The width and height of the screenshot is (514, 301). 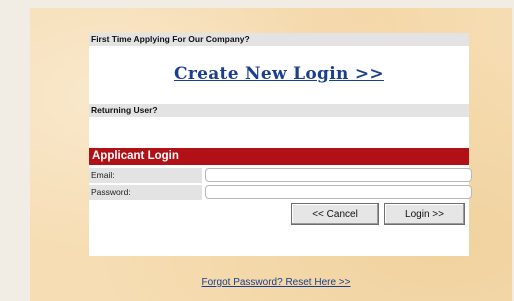 What do you see at coordinates (145, 192) in the screenshot?
I see `password-label: Password:` at bounding box center [145, 192].